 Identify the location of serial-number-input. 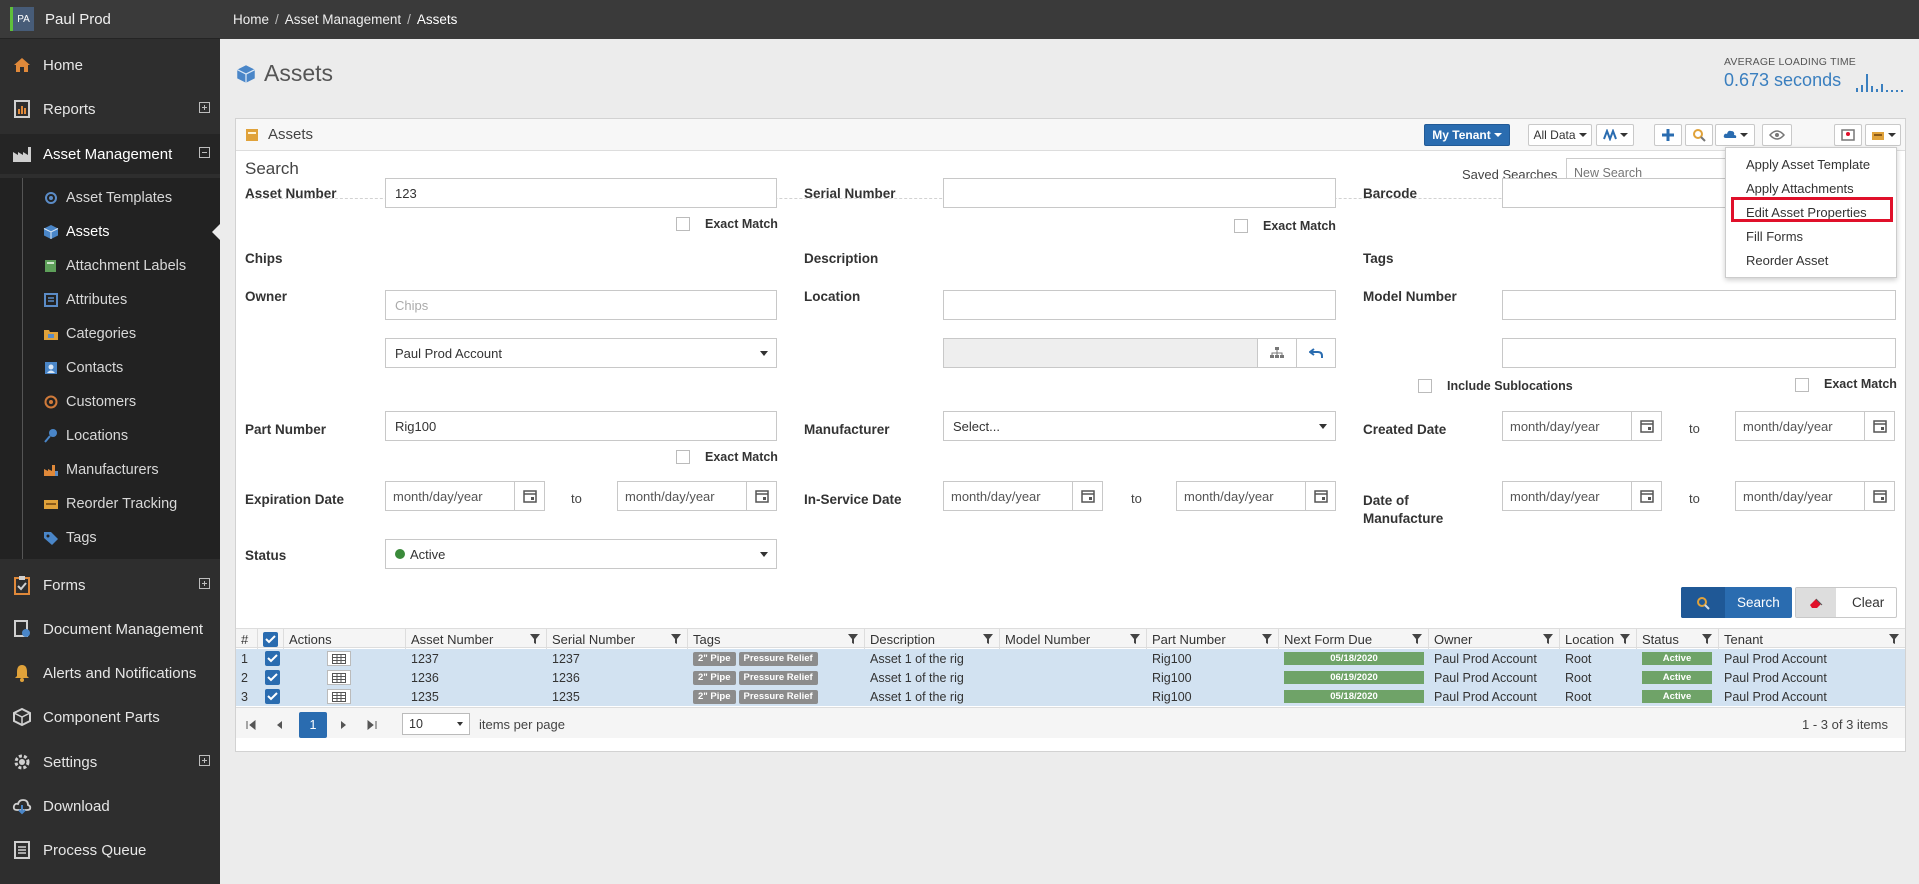
(1139, 193).